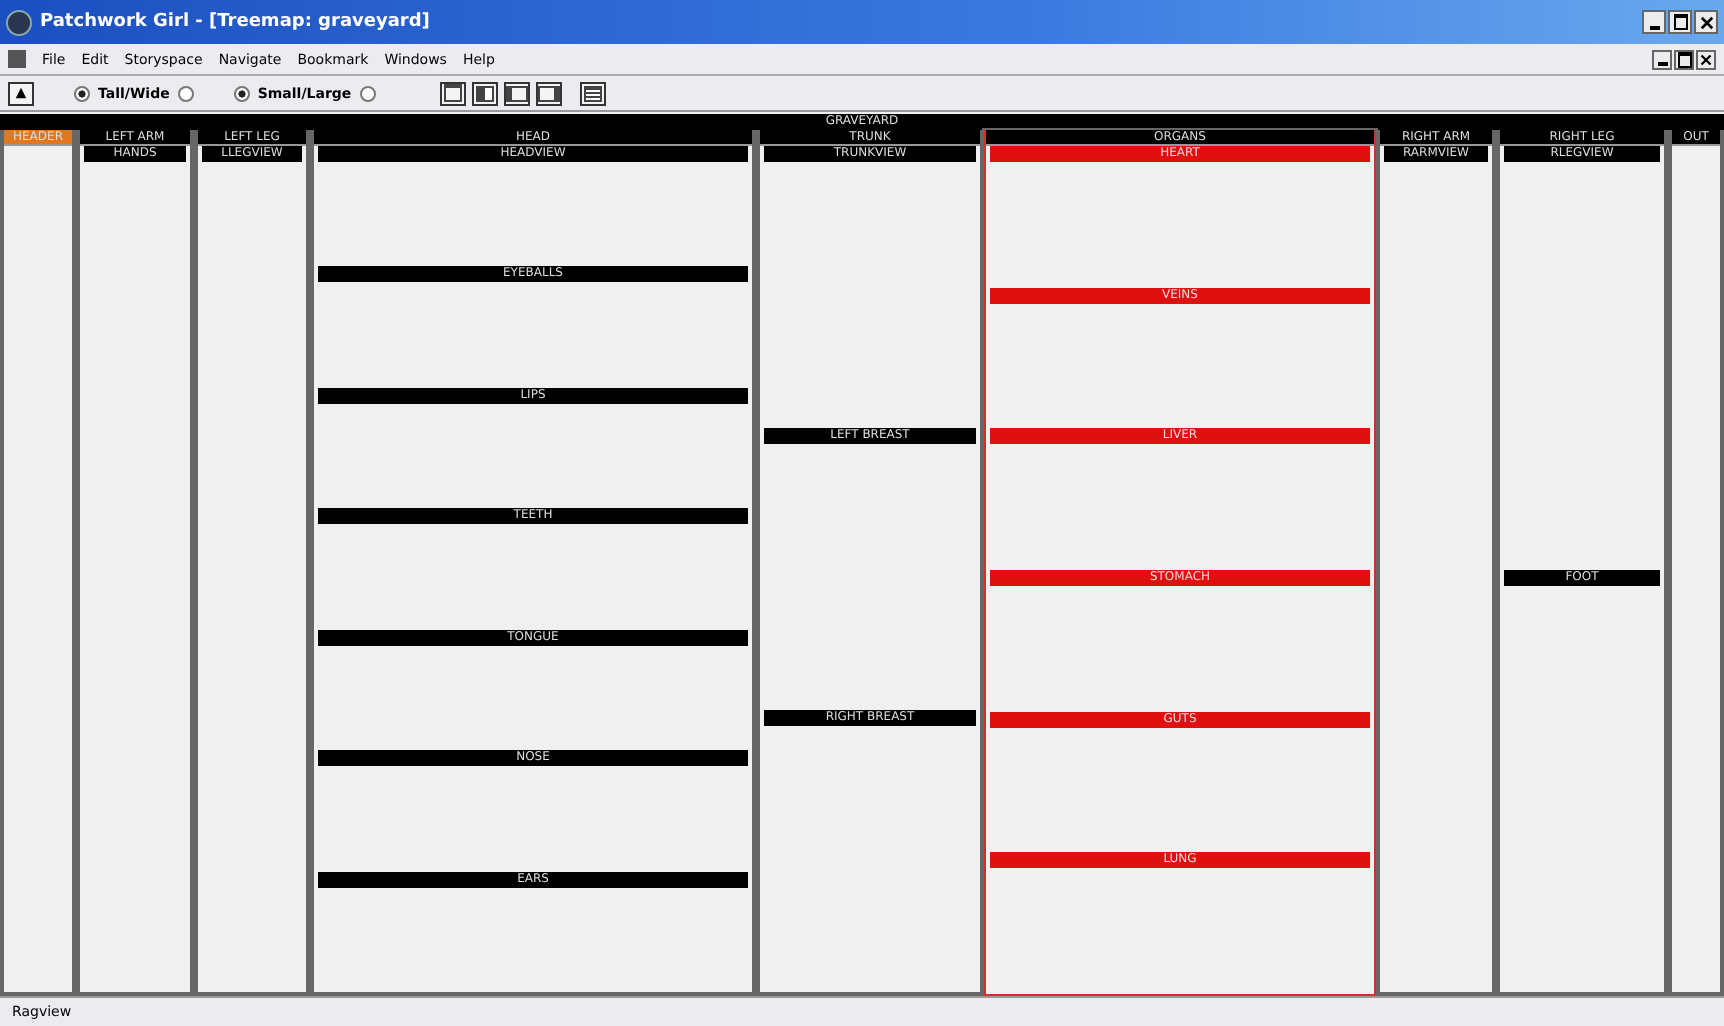  I want to click on up-button, so click(21, 93).